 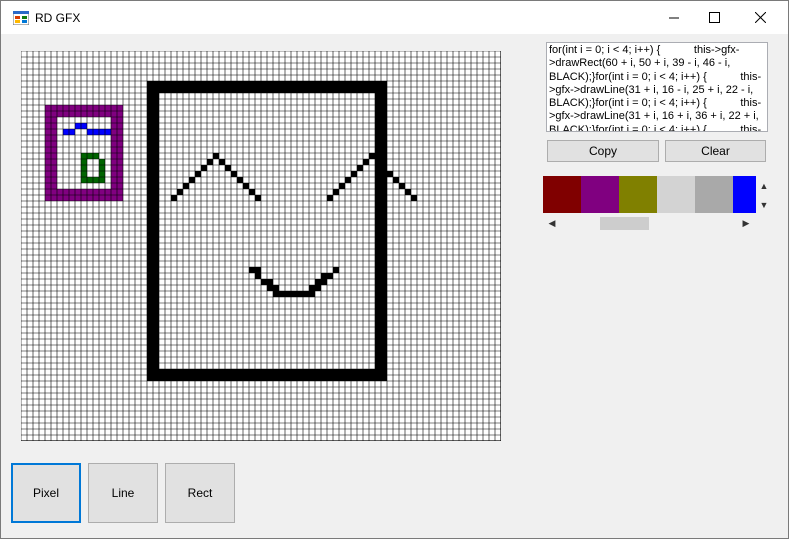 I want to click on scrollbar-thumb, so click(x=624, y=223).